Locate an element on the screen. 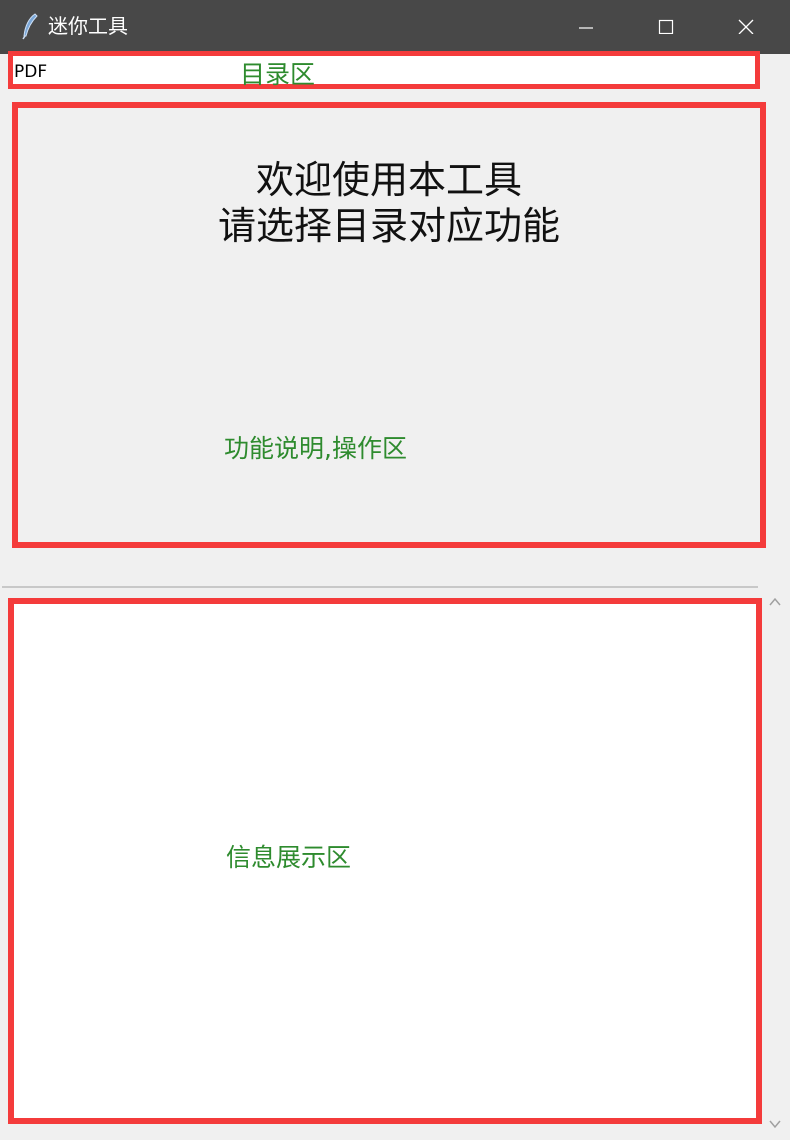 This screenshot has height=1140, width=790. maximize-button is located at coordinates (666, 27).